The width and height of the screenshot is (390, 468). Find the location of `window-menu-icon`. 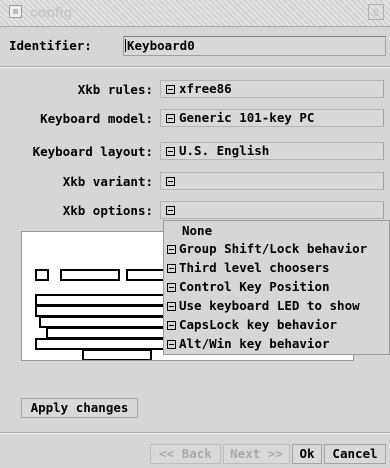

window-menu-icon is located at coordinates (15, 11).